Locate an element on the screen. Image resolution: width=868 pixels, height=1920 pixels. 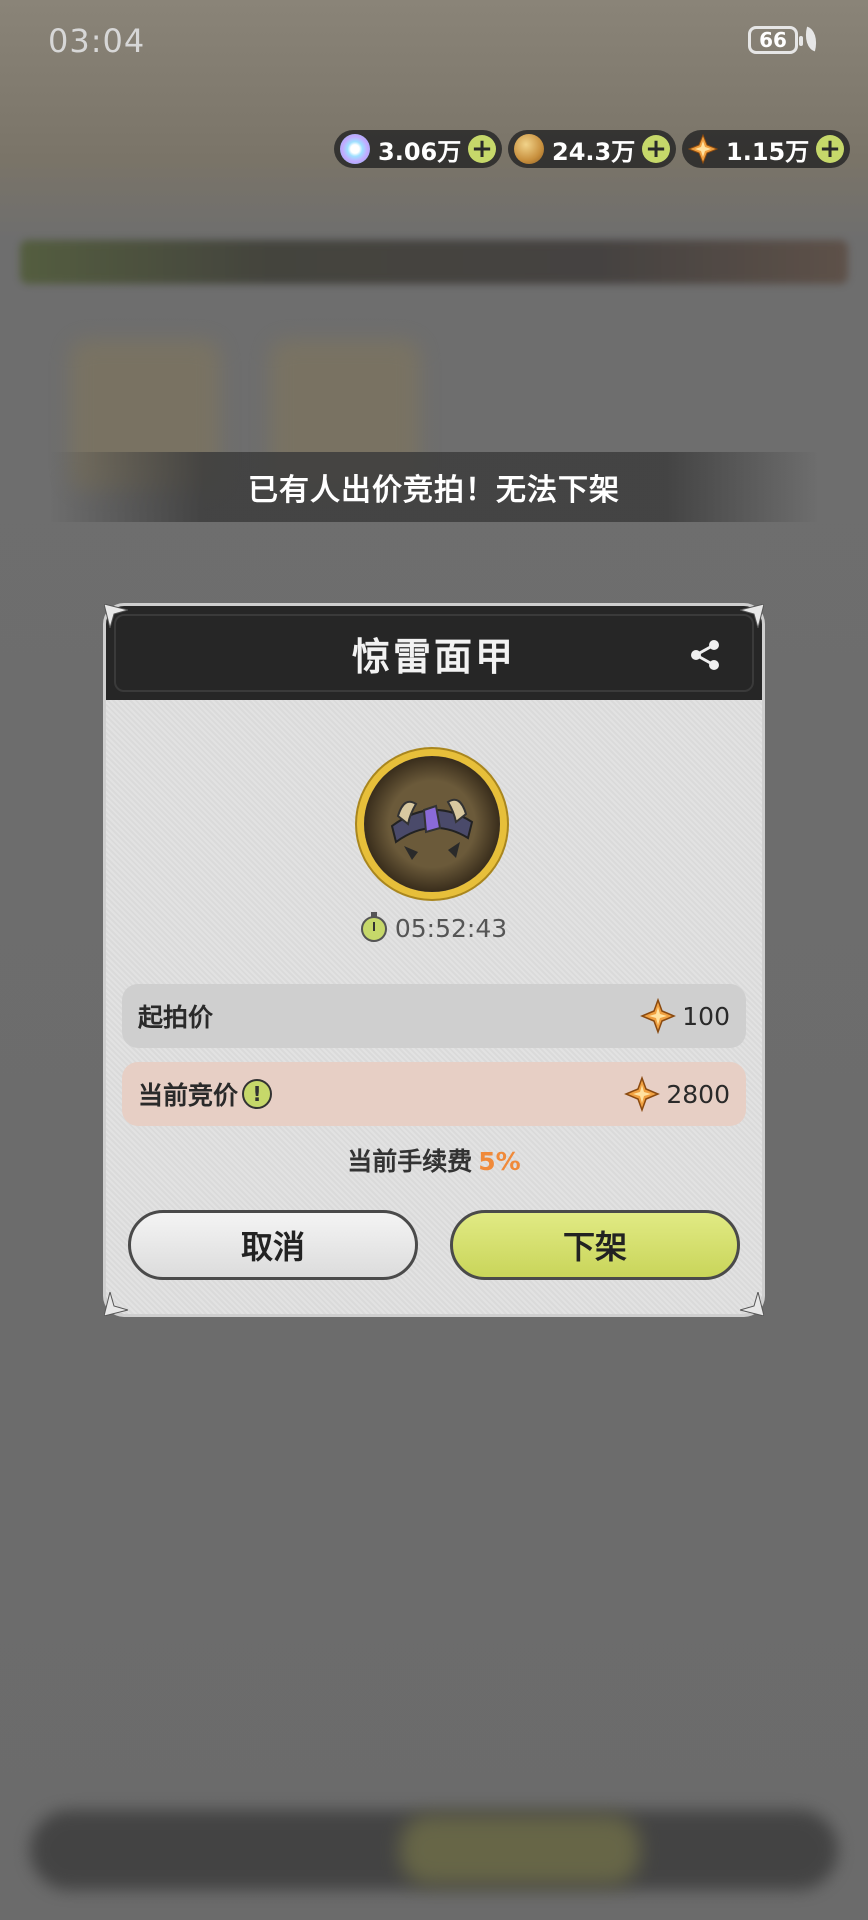
dialog-header: 惊雷面甲 is located at coordinates (434, 653).